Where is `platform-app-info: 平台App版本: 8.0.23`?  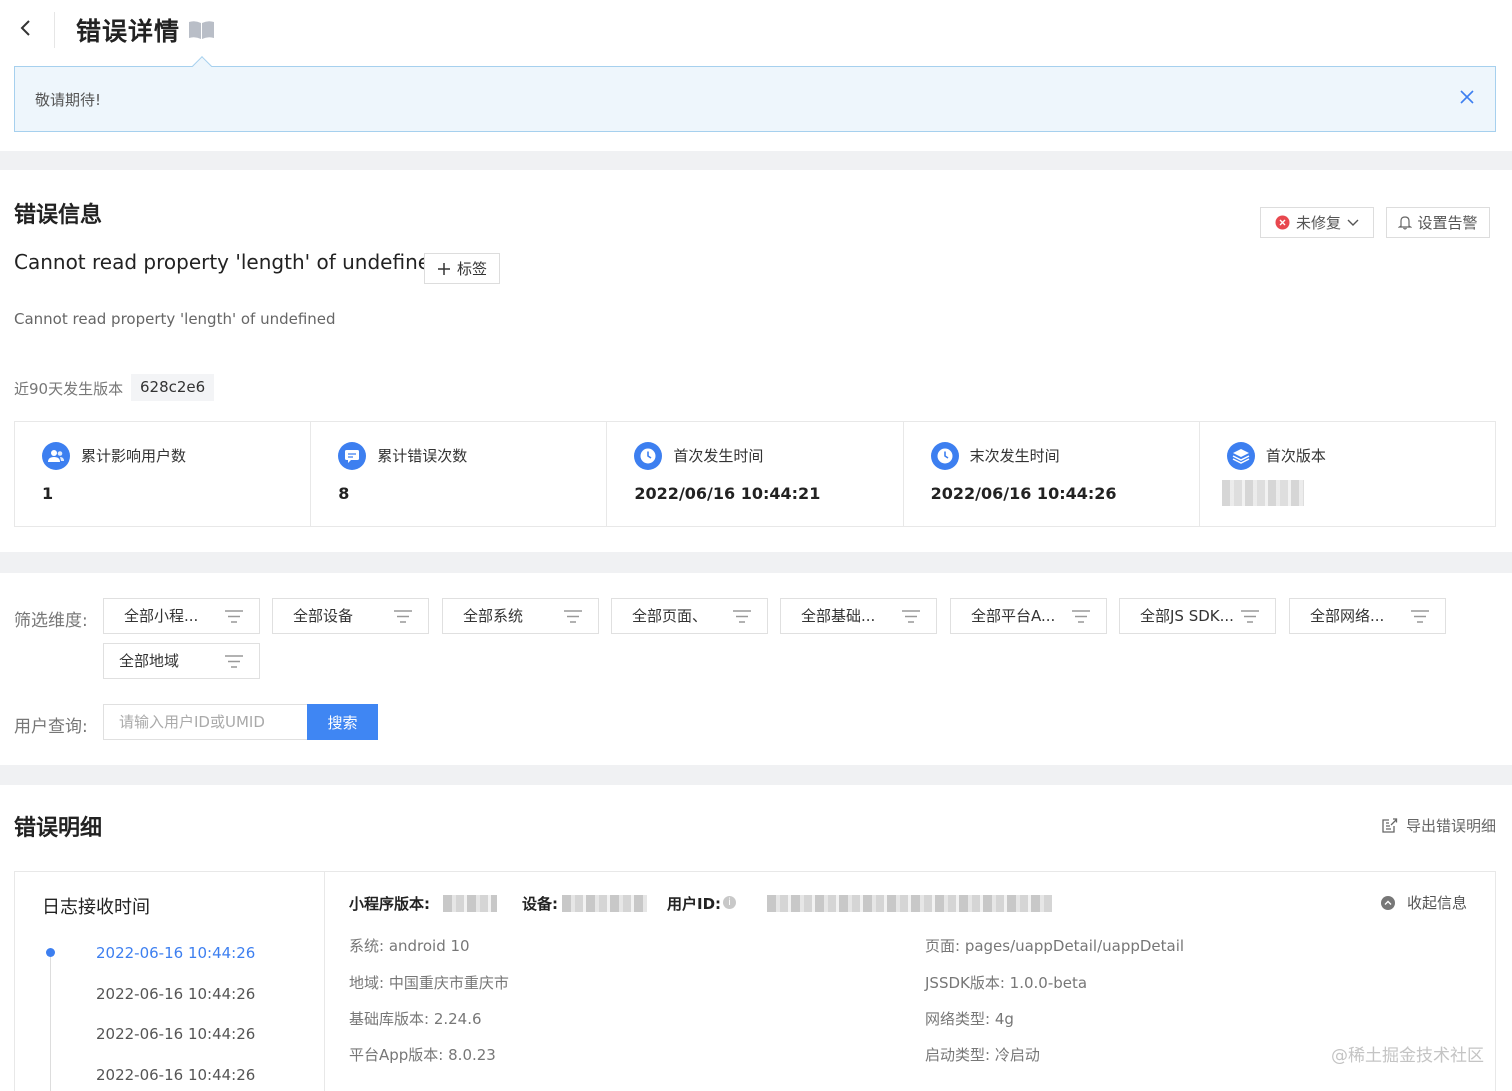
platform-app-info: 平台App版本: 8.0.23 is located at coordinates (422, 1055).